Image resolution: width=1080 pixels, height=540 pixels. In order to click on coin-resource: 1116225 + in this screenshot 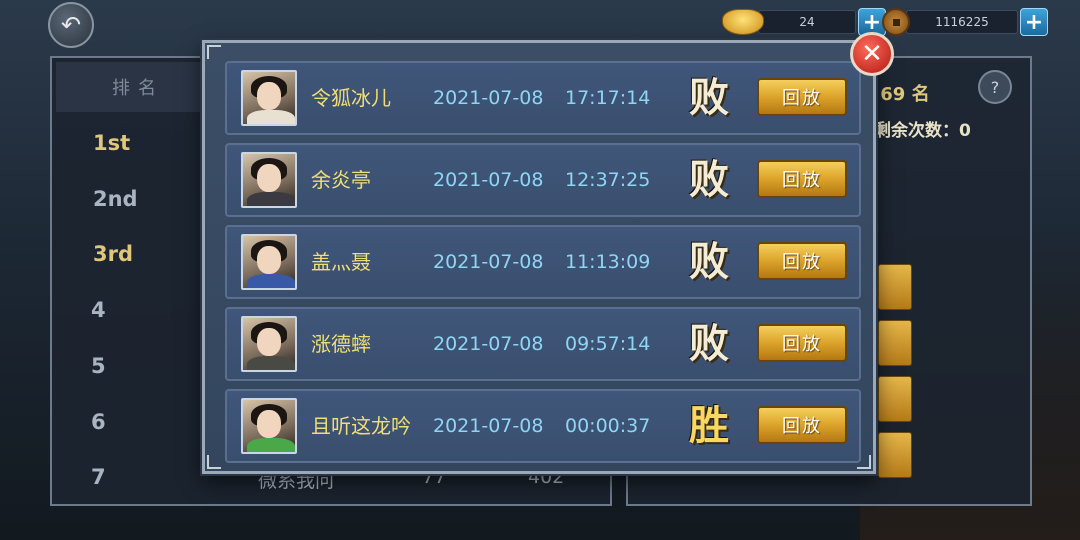, I will do `click(965, 22)`.